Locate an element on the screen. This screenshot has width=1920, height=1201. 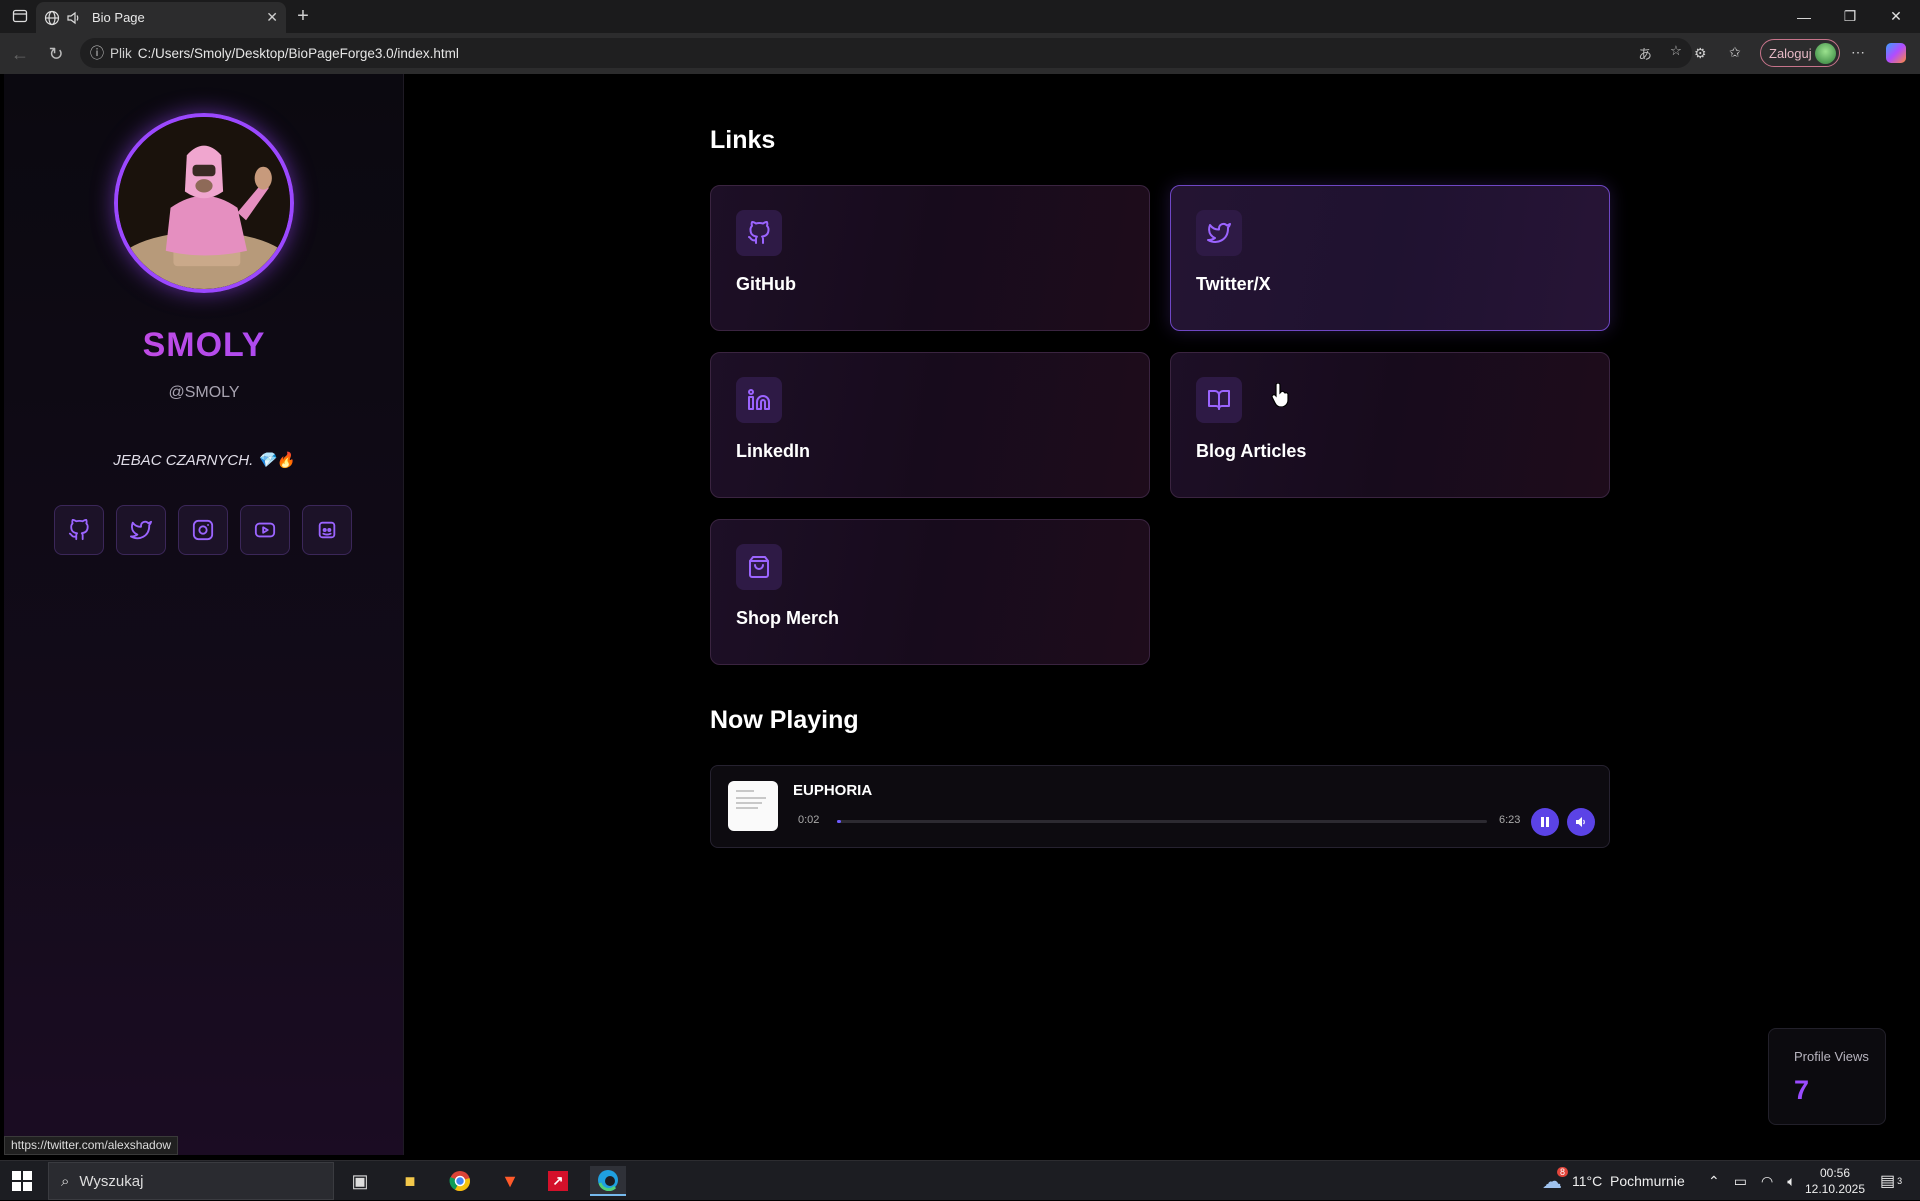
progress-fill is located at coordinates (839, 821).